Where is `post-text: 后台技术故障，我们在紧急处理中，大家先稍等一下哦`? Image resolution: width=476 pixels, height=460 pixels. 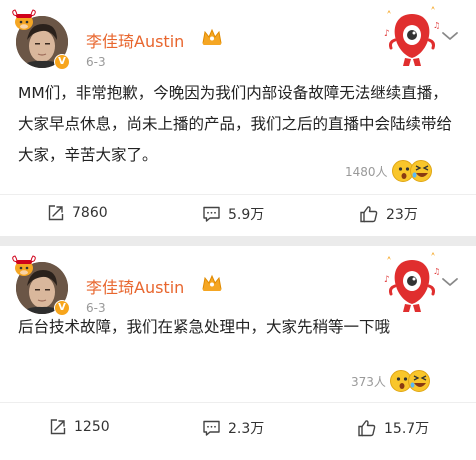 post-text: 后台技术故障，我们在紧急处理中，大家先稍等一下哦 is located at coordinates (204, 327).